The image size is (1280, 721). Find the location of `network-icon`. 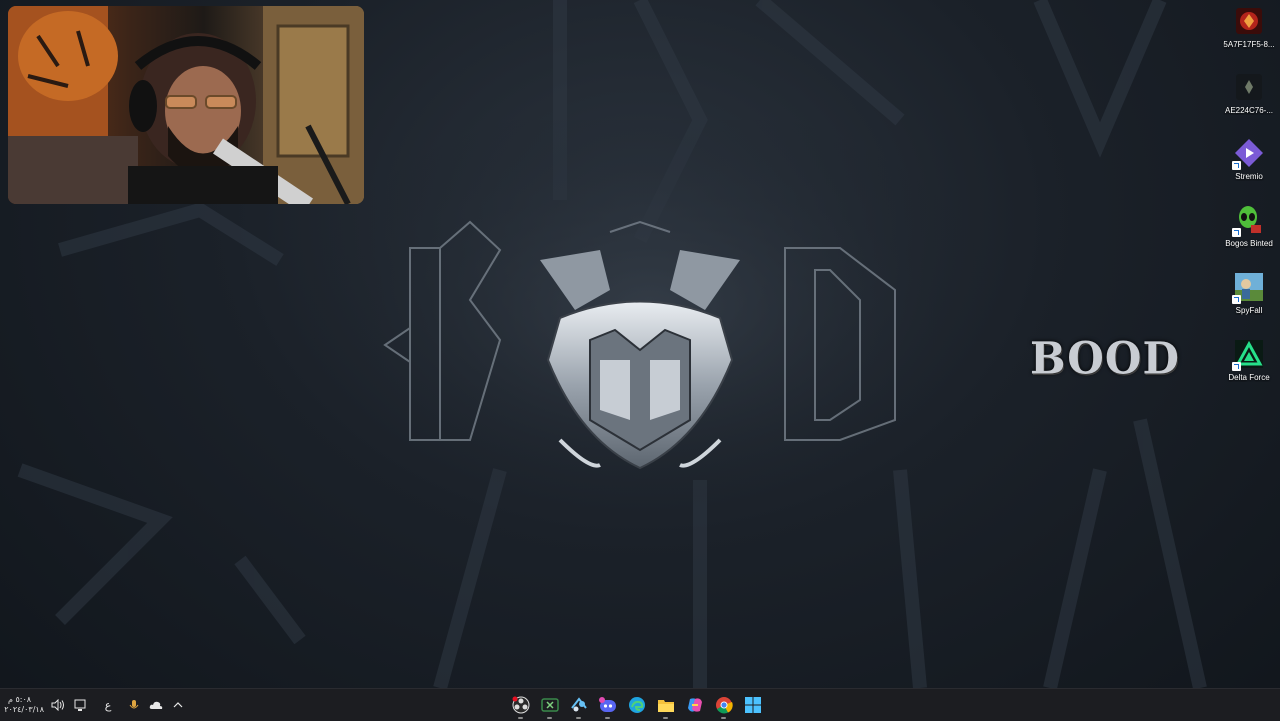

network-icon is located at coordinates (80, 705).